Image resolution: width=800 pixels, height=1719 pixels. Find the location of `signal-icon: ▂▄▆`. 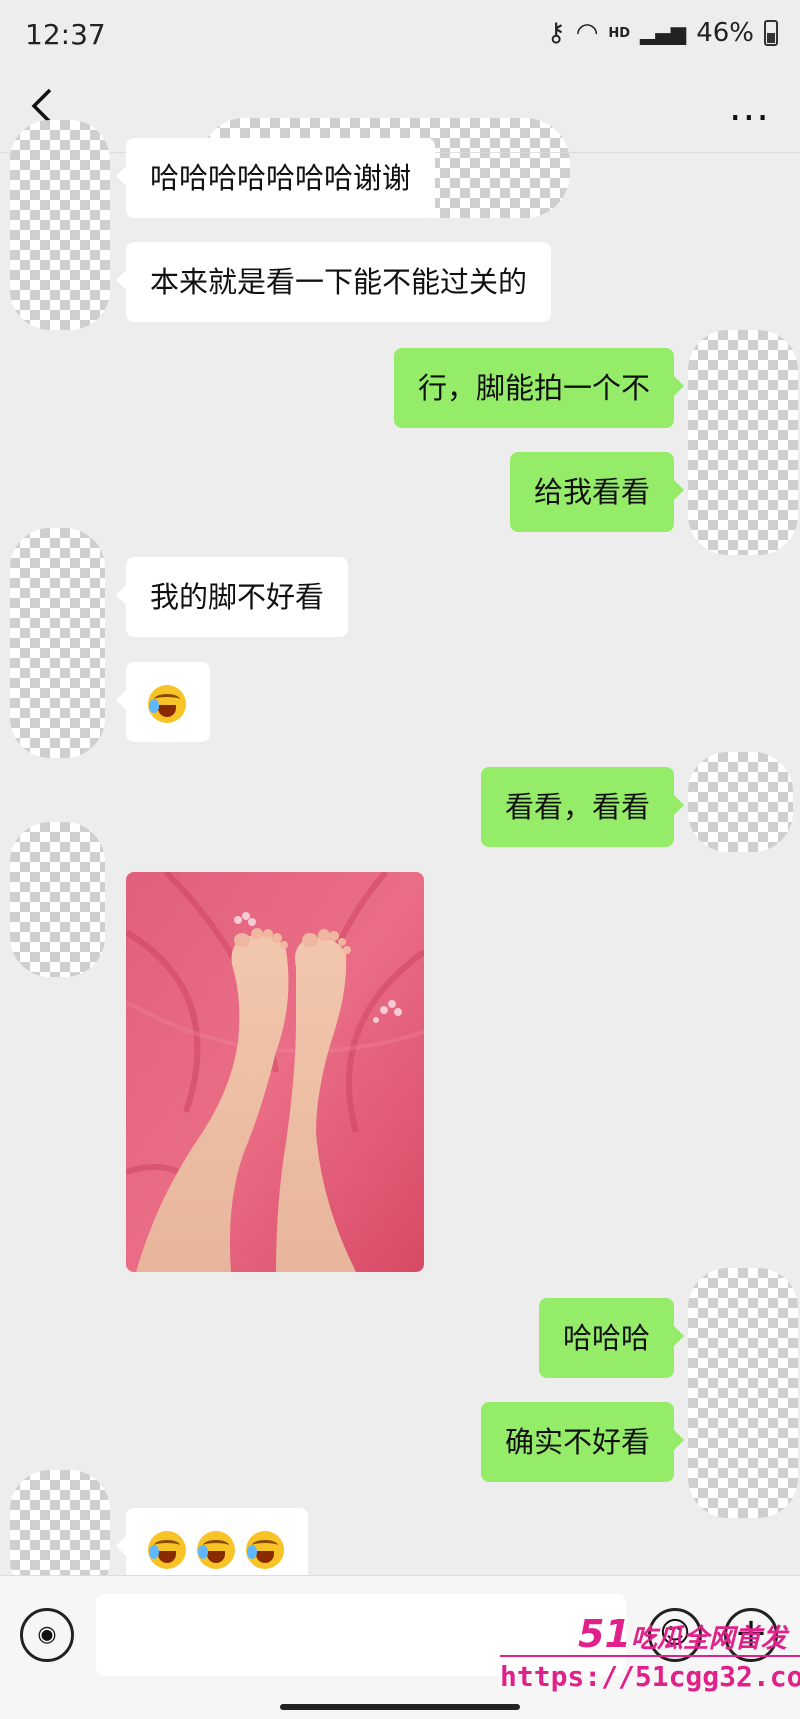

signal-icon: ▂▄▆ is located at coordinates (663, 33).